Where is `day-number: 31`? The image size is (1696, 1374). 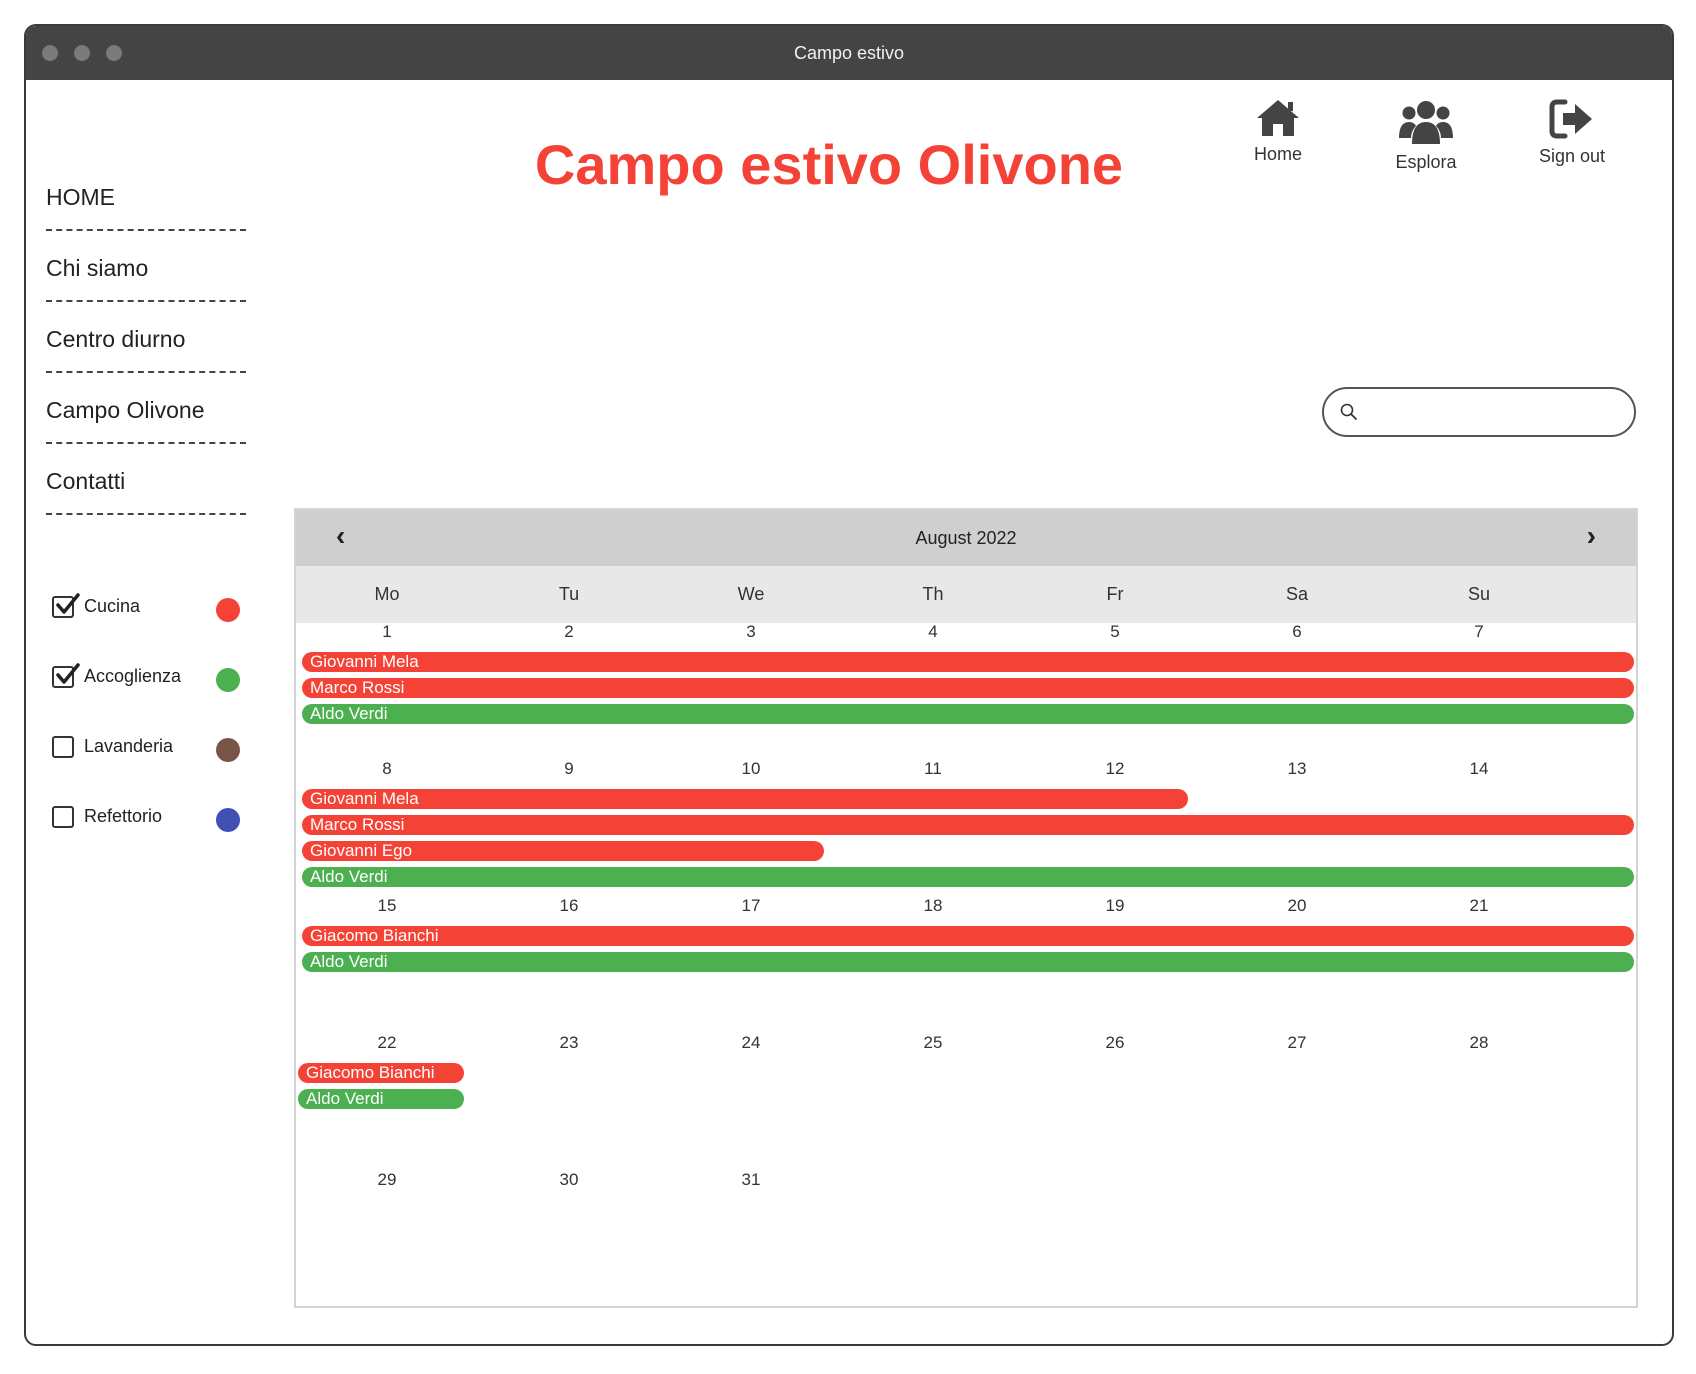
day-number: 31 is located at coordinates (751, 1180).